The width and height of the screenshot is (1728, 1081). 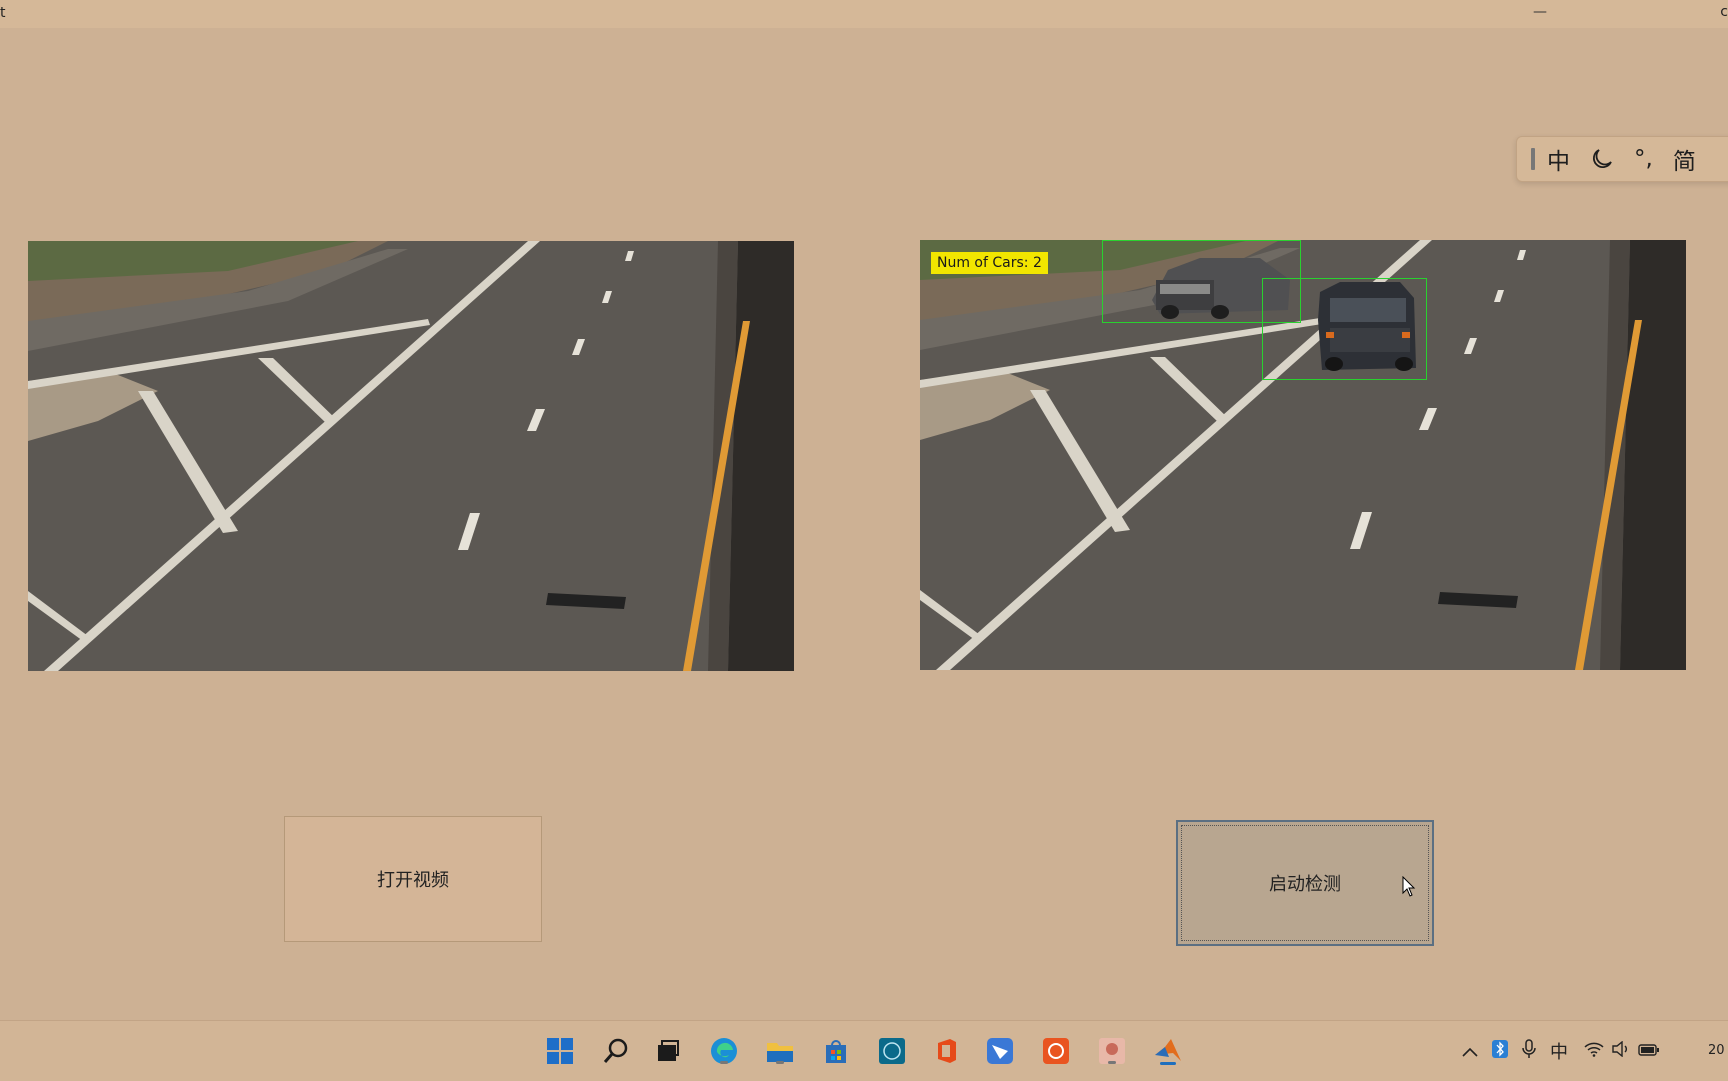 What do you see at coordinates (1305, 883) in the screenshot?
I see `start-detection-button: 启动检测` at bounding box center [1305, 883].